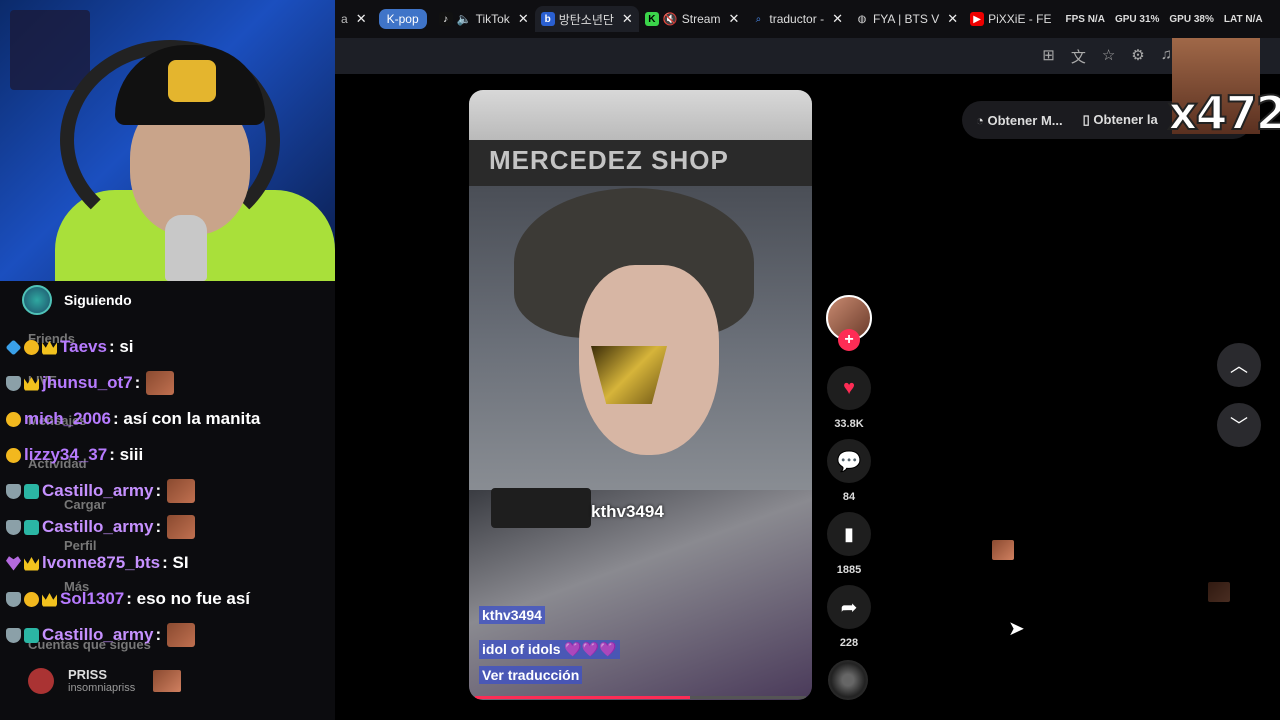  What do you see at coordinates (1078, 56) in the screenshot?
I see `translate-icon: 文` at bounding box center [1078, 56].